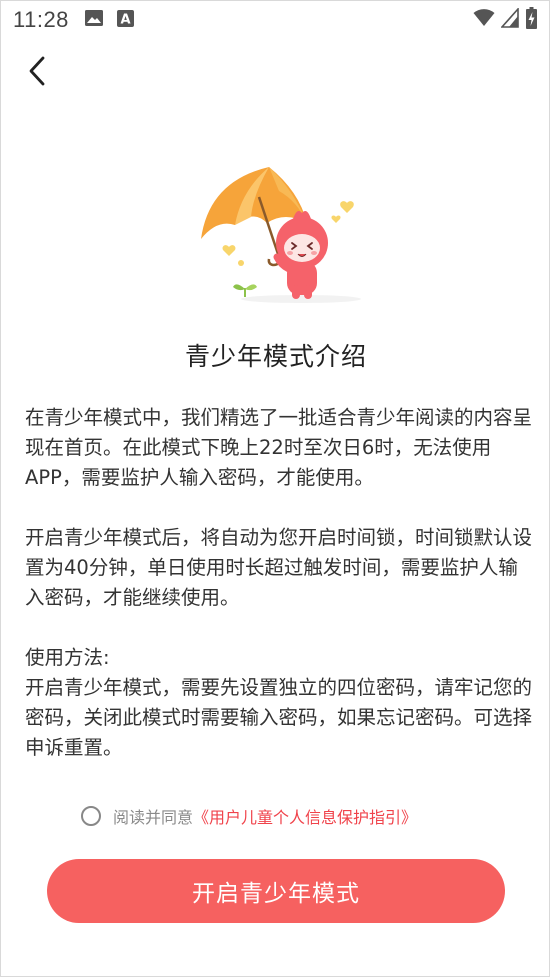  What do you see at coordinates (510, 18) in the screenshot?
I see `signal-icon` at bounding box center [510, 18].